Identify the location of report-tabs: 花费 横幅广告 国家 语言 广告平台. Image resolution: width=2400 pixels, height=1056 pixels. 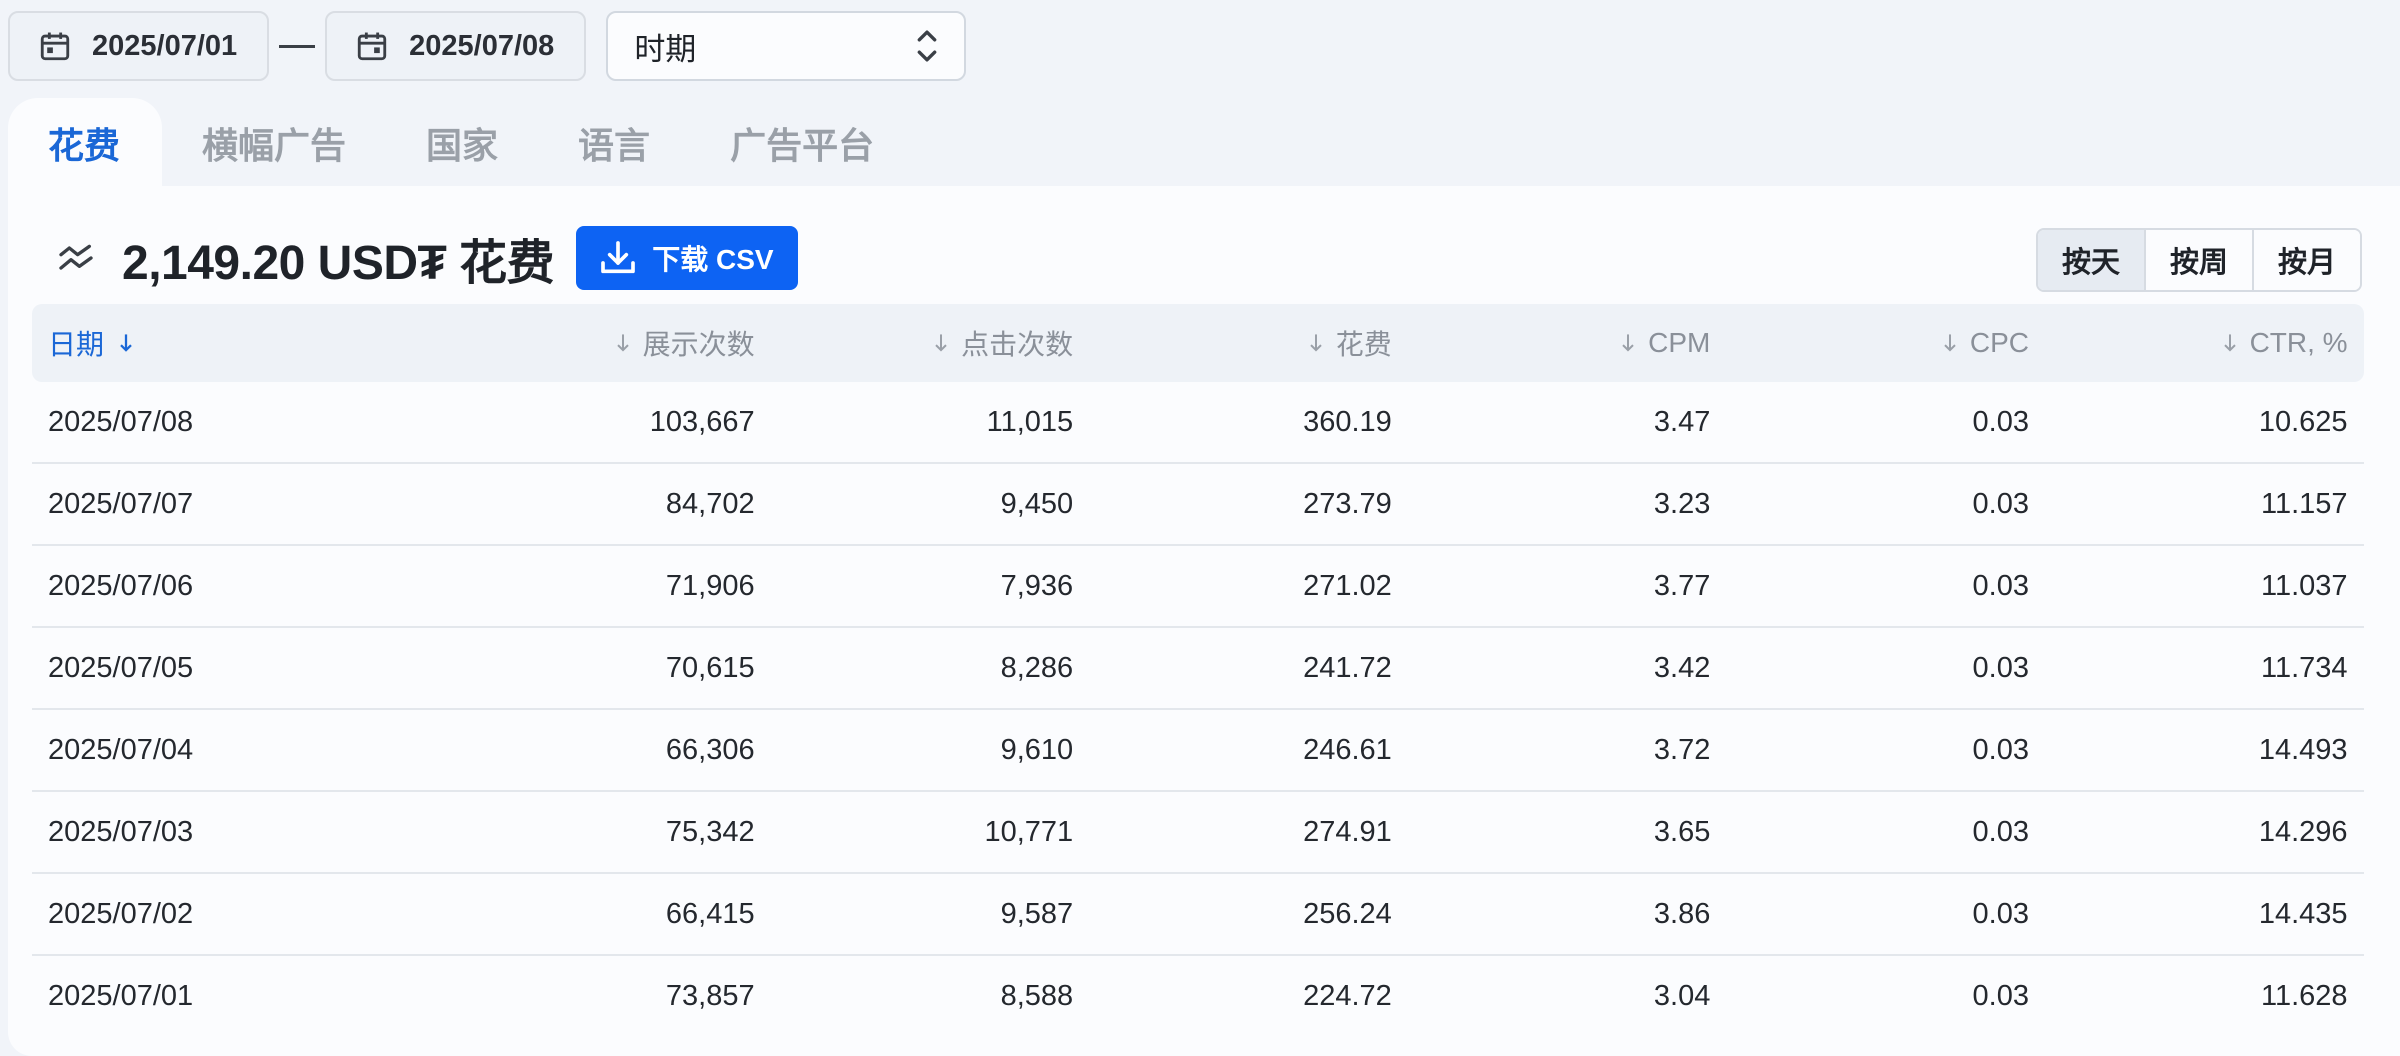
(461, 143).